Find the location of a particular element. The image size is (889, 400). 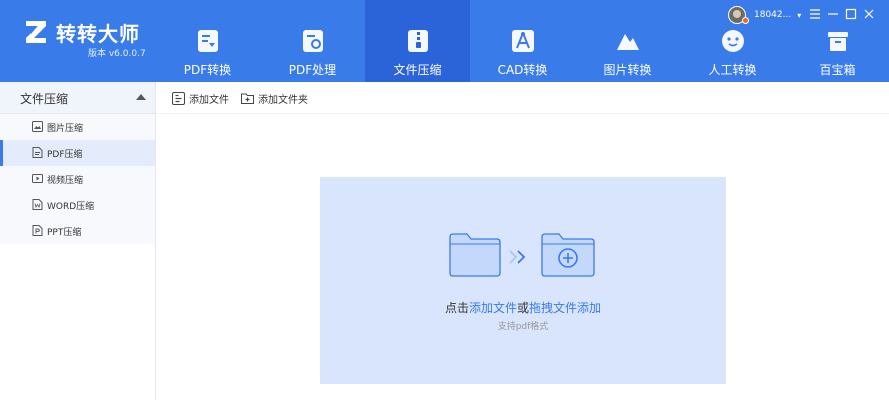

pdf-convert-icon is located at coordinates (208, 41).